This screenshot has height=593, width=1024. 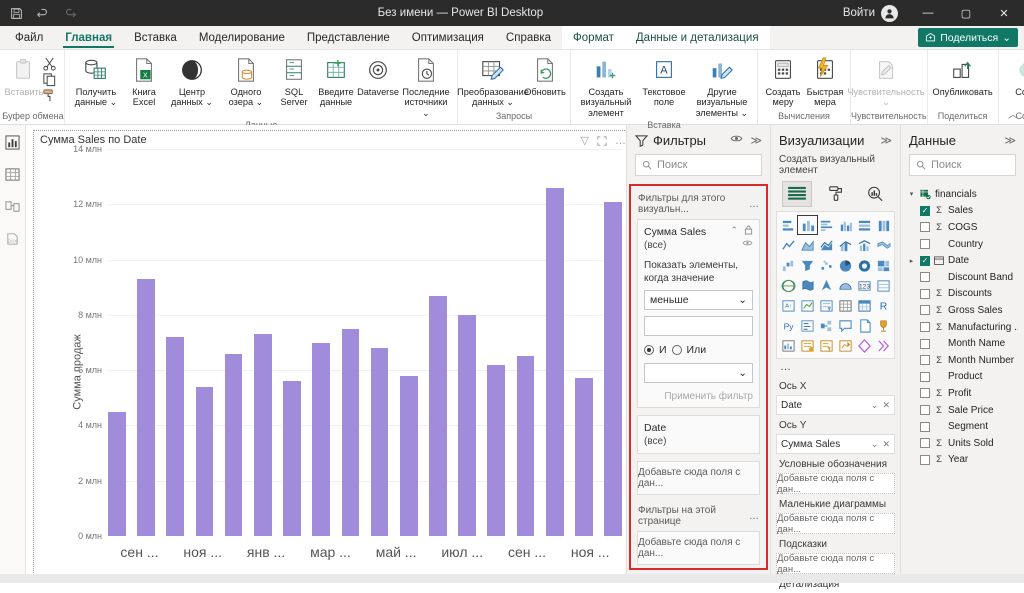 What do you see at coordinates (962, 294) in the screenshot?
I see `data-field-row: Σ Discounts` at bounding box center [962, 294].